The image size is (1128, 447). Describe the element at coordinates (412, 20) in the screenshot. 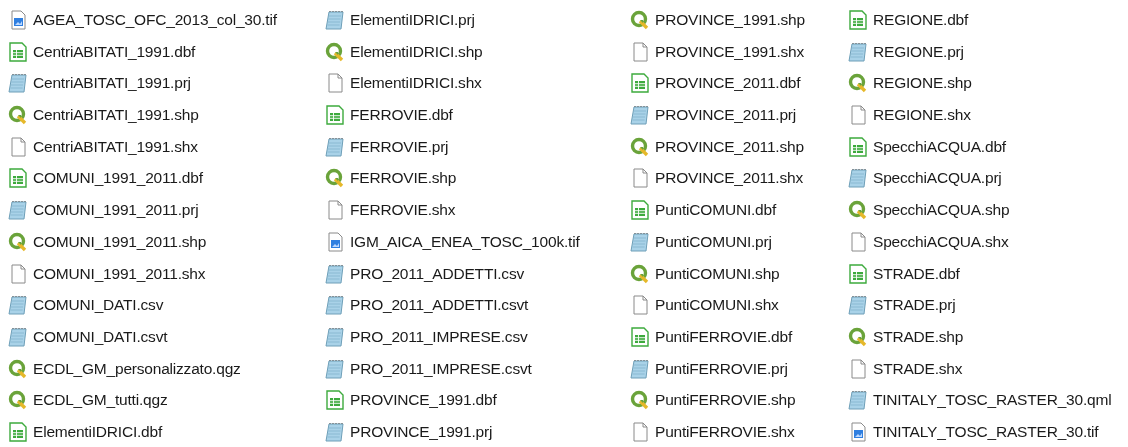

I see `file-name: ElementiIDRICI.prj` at that location.